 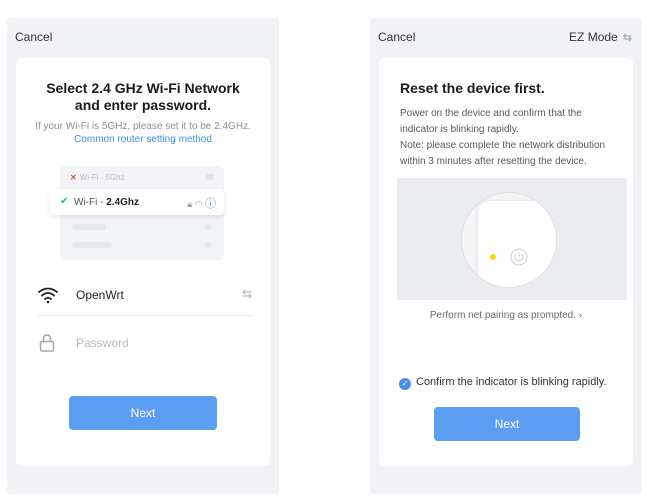 What do you see at coordinates (146, 315) in the screenshot?
I see `divider` at bounding box center [146, 315].